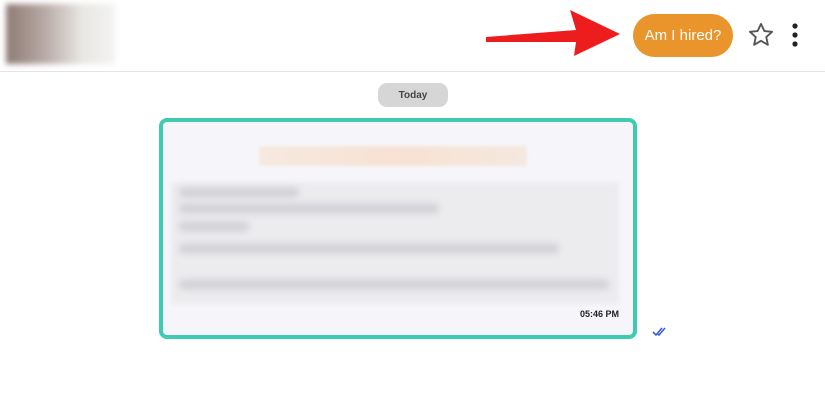 The height and width of the screenshot is (406, 825). I want to click on contact-avatar, so click(60, 34).